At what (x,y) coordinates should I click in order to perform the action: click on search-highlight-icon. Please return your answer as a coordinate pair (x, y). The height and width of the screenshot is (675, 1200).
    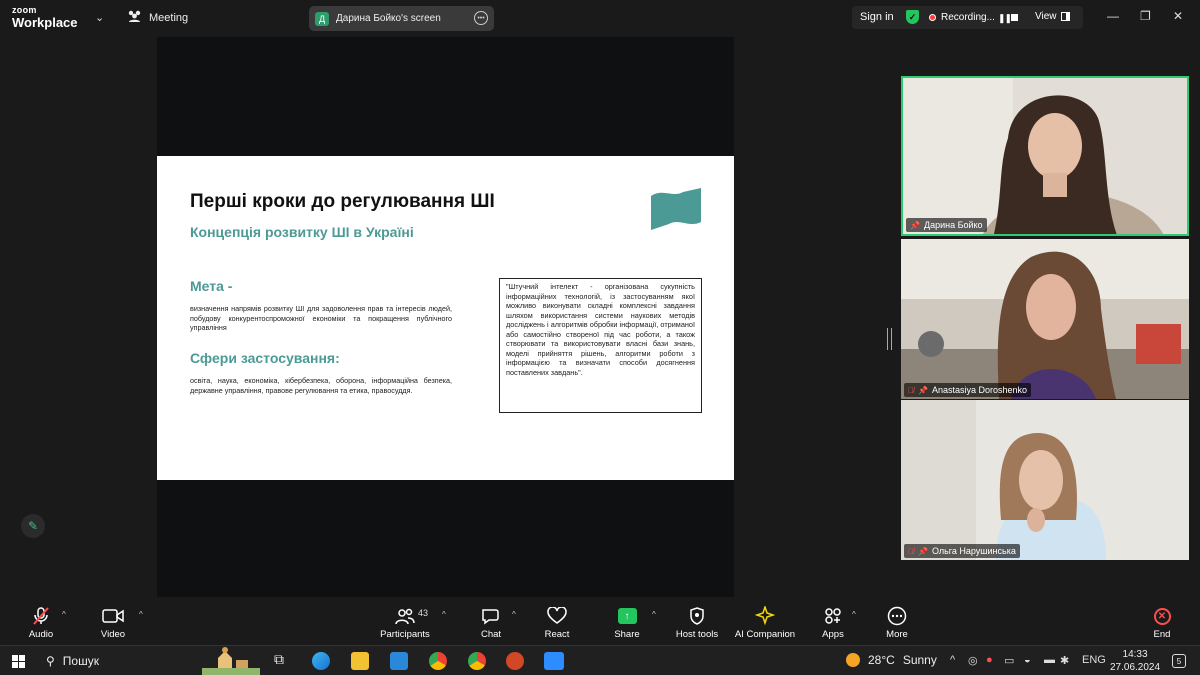
    Looking at the image, I should click on (231, 660).